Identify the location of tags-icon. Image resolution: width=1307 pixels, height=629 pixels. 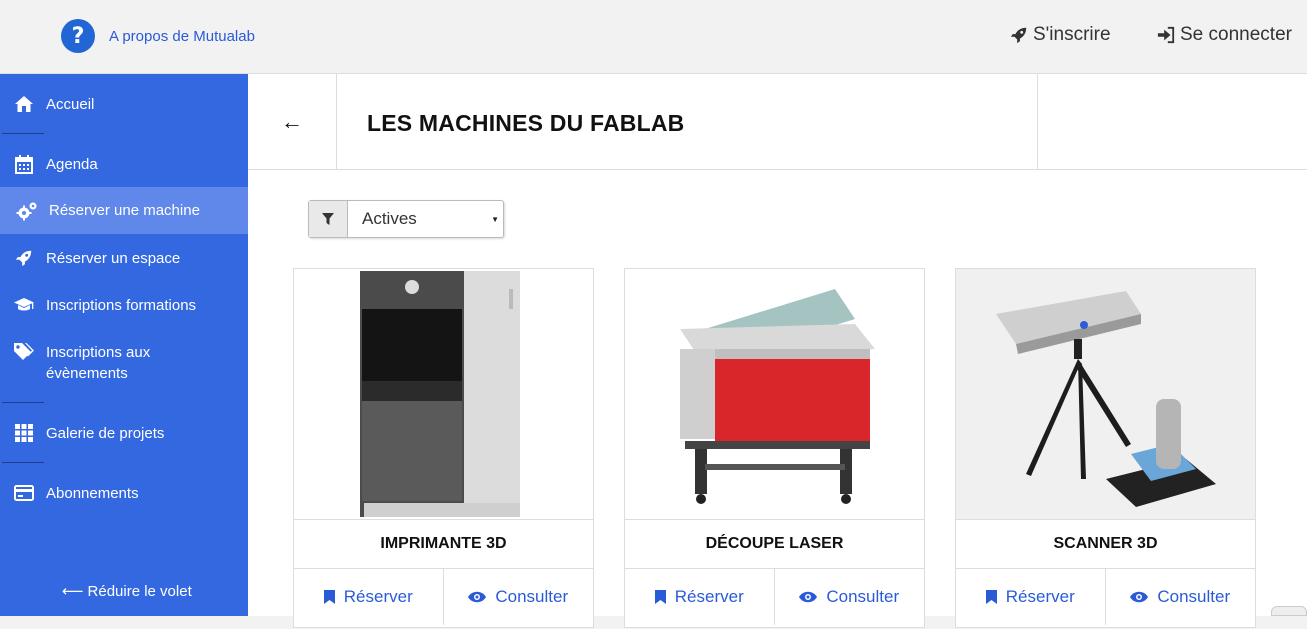
(24, 352).